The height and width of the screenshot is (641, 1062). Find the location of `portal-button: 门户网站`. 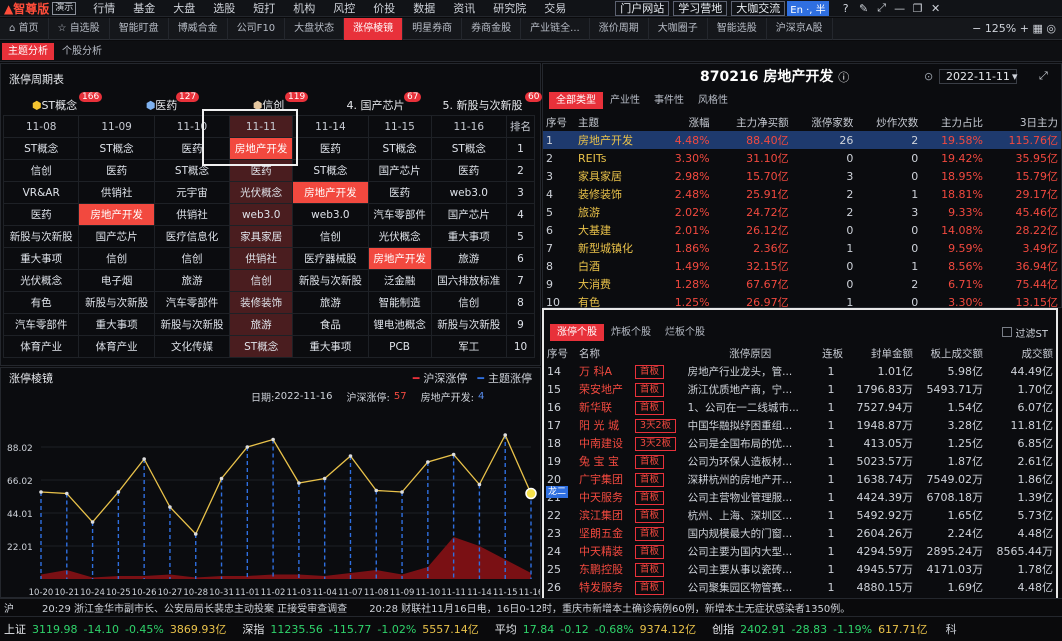

portal-button: 门户网站 is located at coordinates (642, 8).